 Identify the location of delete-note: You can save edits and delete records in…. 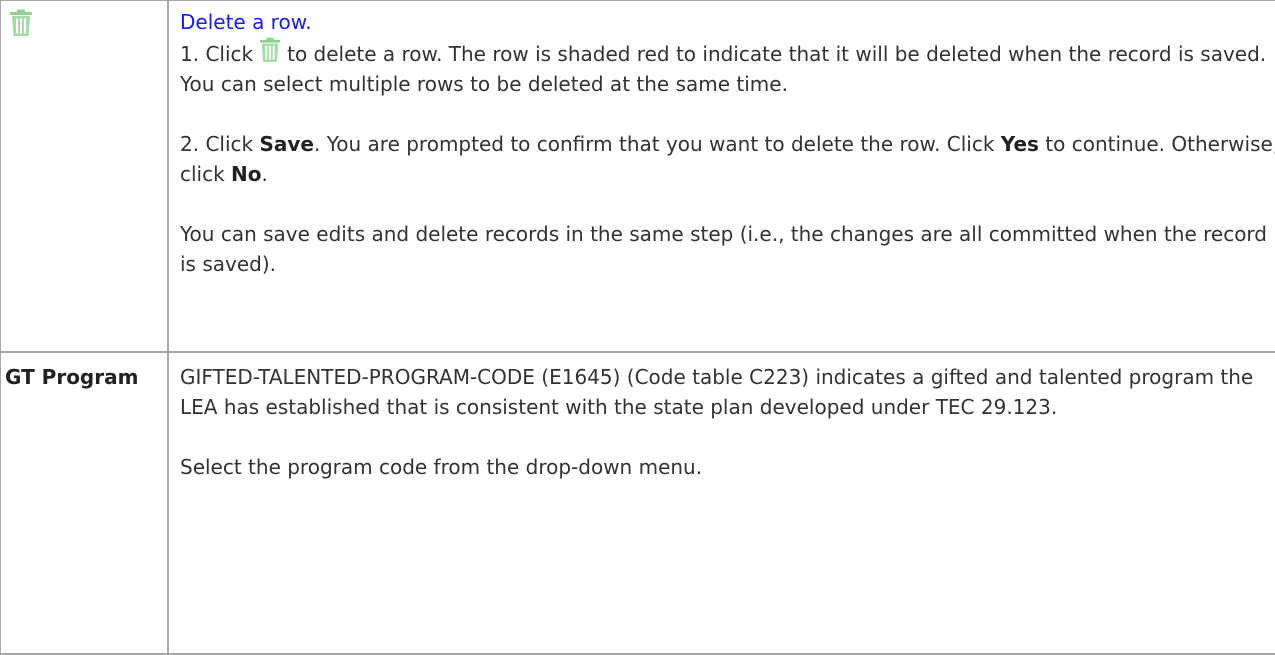
(724, 249).